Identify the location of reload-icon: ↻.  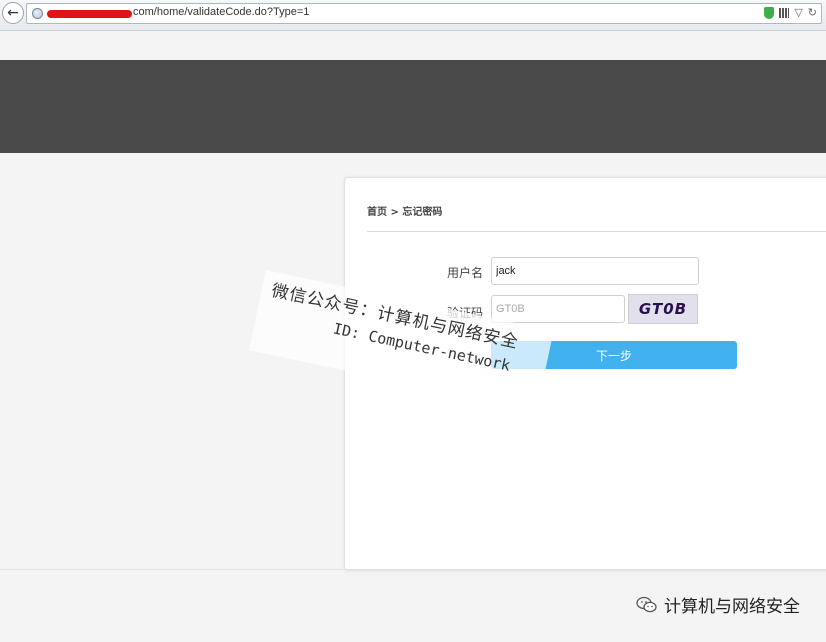
(812, 12).